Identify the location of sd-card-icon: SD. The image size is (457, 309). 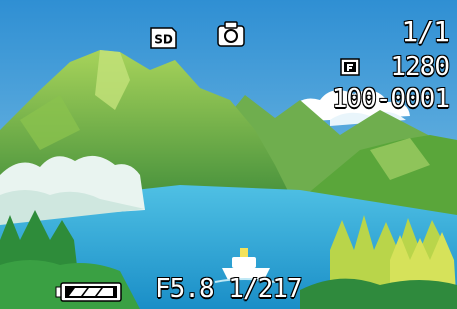
(163, 38).